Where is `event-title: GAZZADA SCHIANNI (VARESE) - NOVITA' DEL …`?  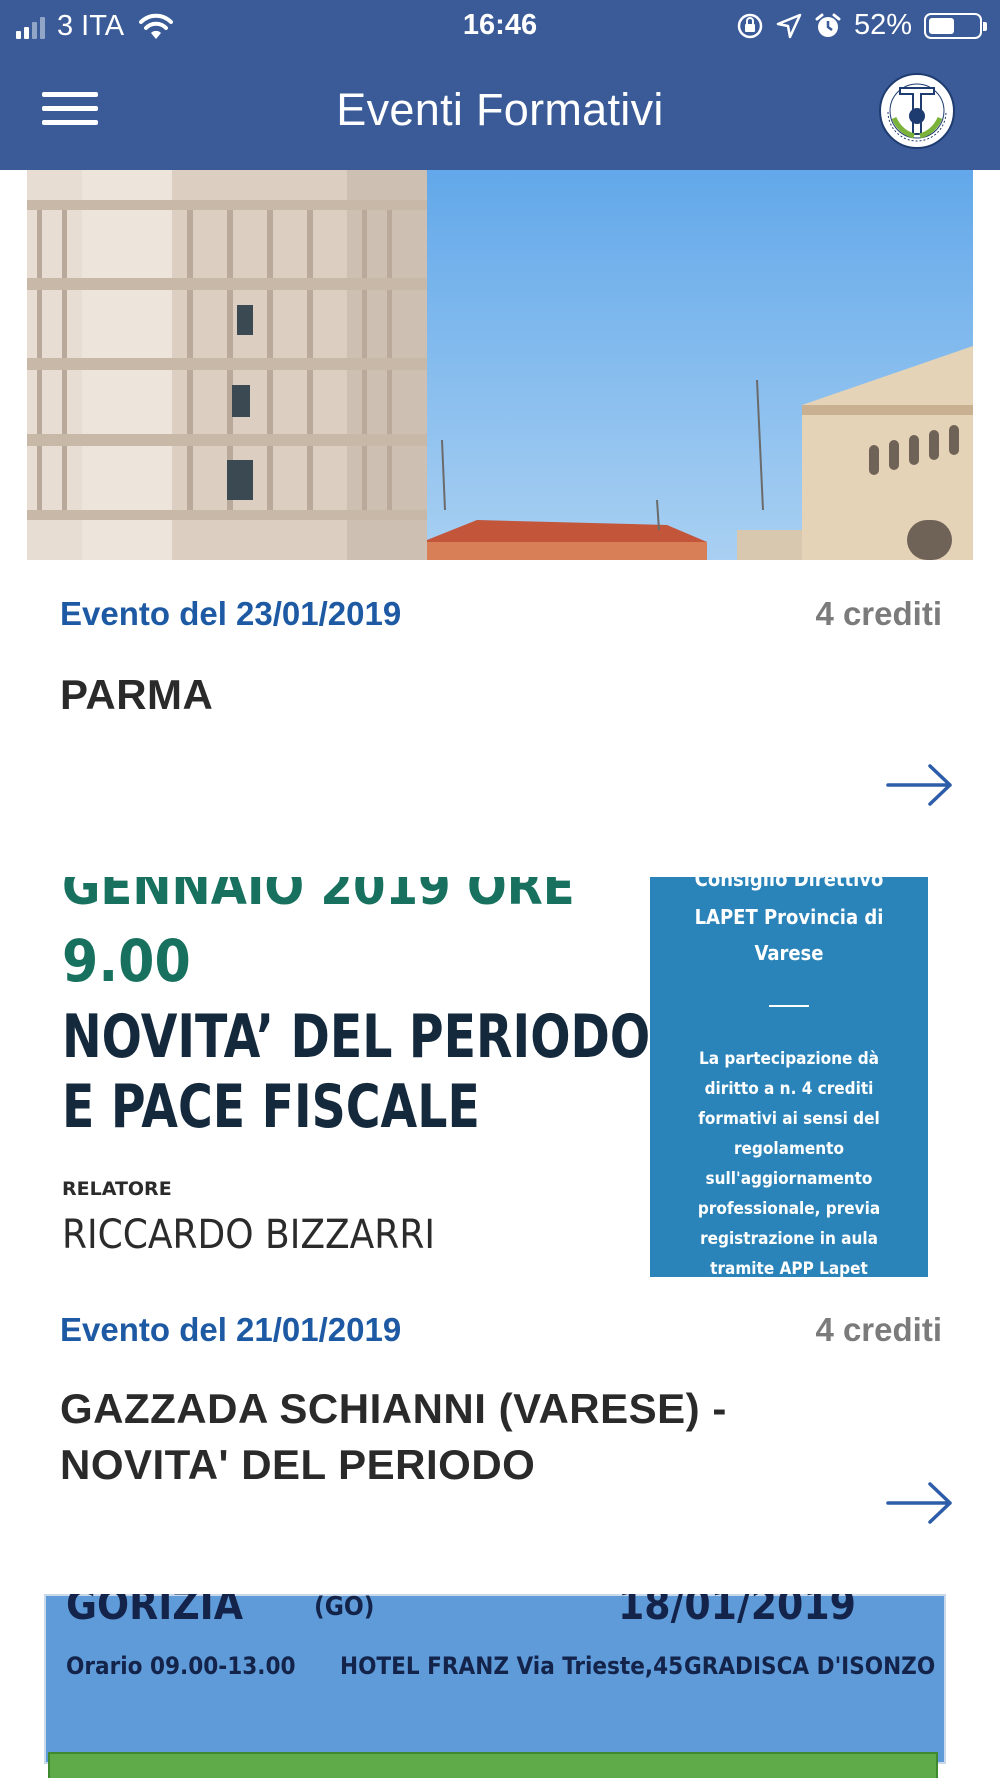 event-title: GAZZADA SCHIANNI (VARESE) - NOVITA' DEL … is located at coordinates (393, 1436).